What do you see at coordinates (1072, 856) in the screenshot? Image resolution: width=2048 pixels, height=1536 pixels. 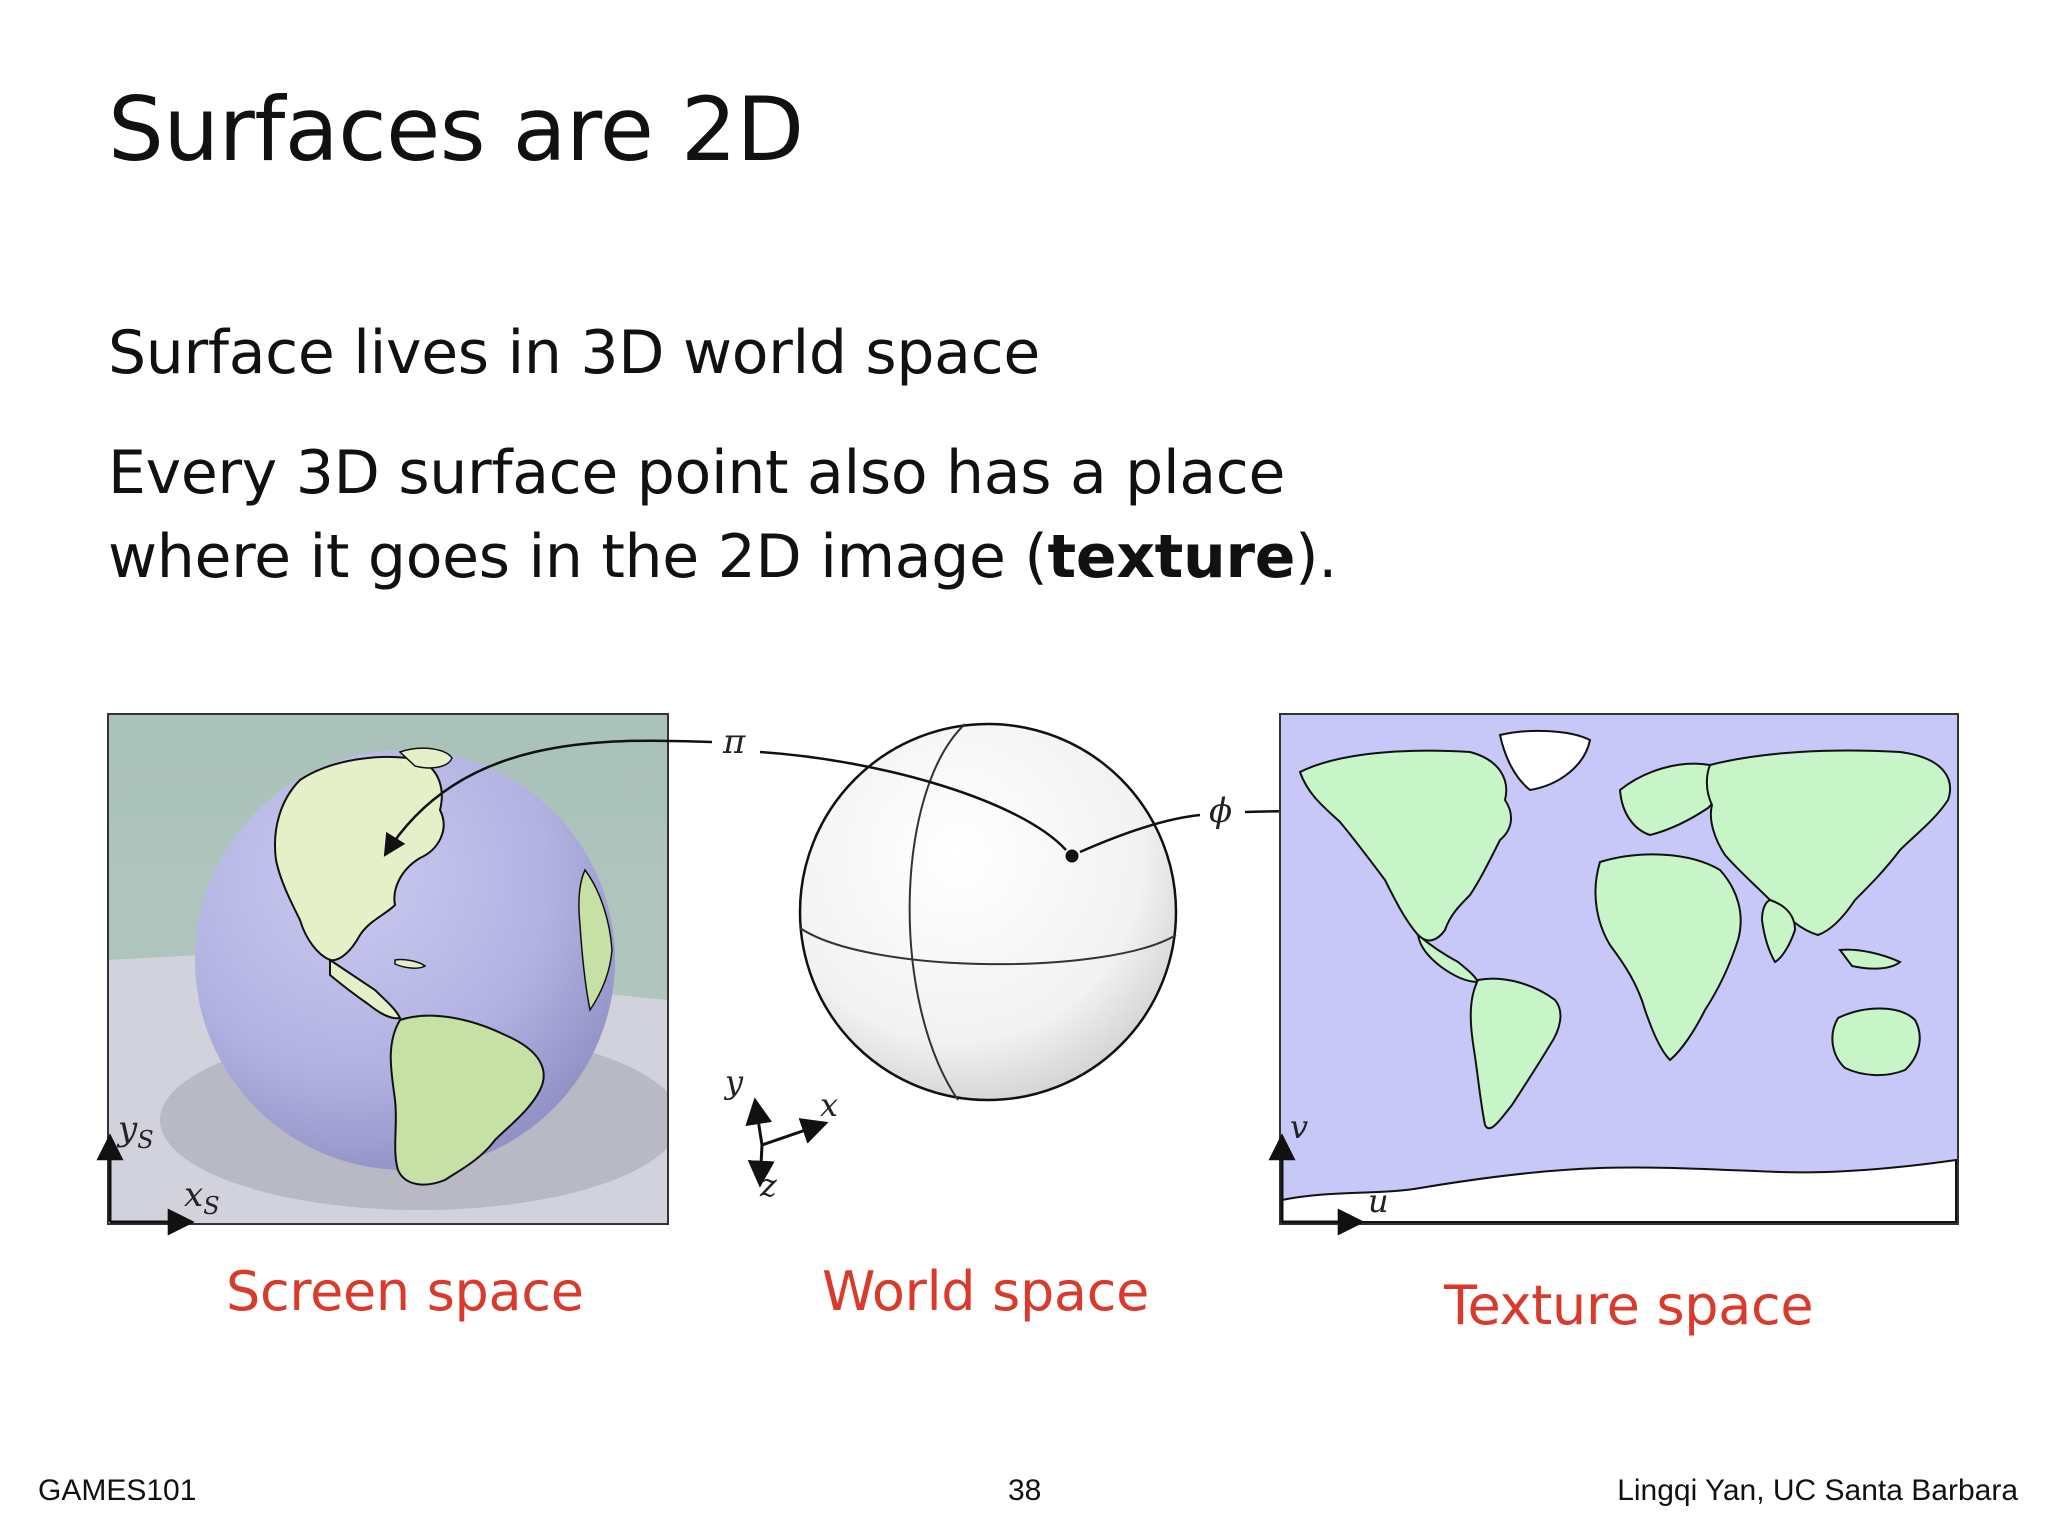 I see `surface-point` at bounding box center [1072, 856].